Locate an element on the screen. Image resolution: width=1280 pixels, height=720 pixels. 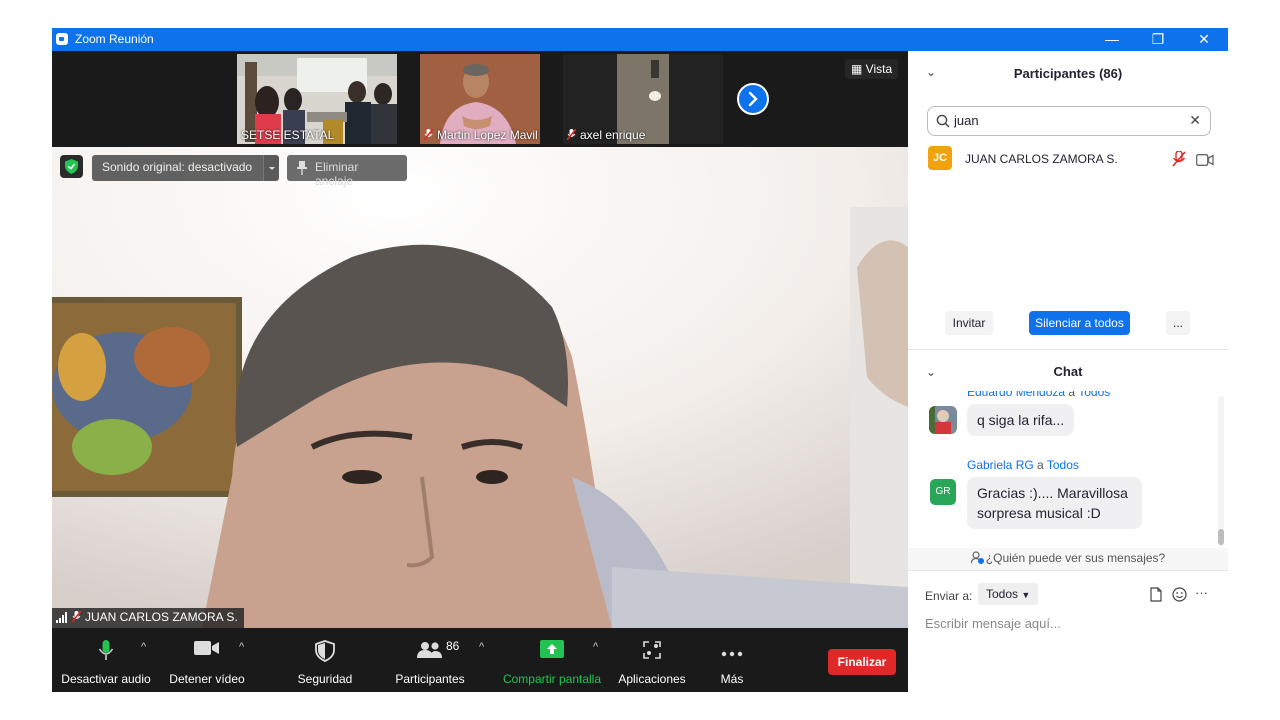
title-bar: Zoom Reunión — ❐ ✕ is located at coordinates (640, 39).